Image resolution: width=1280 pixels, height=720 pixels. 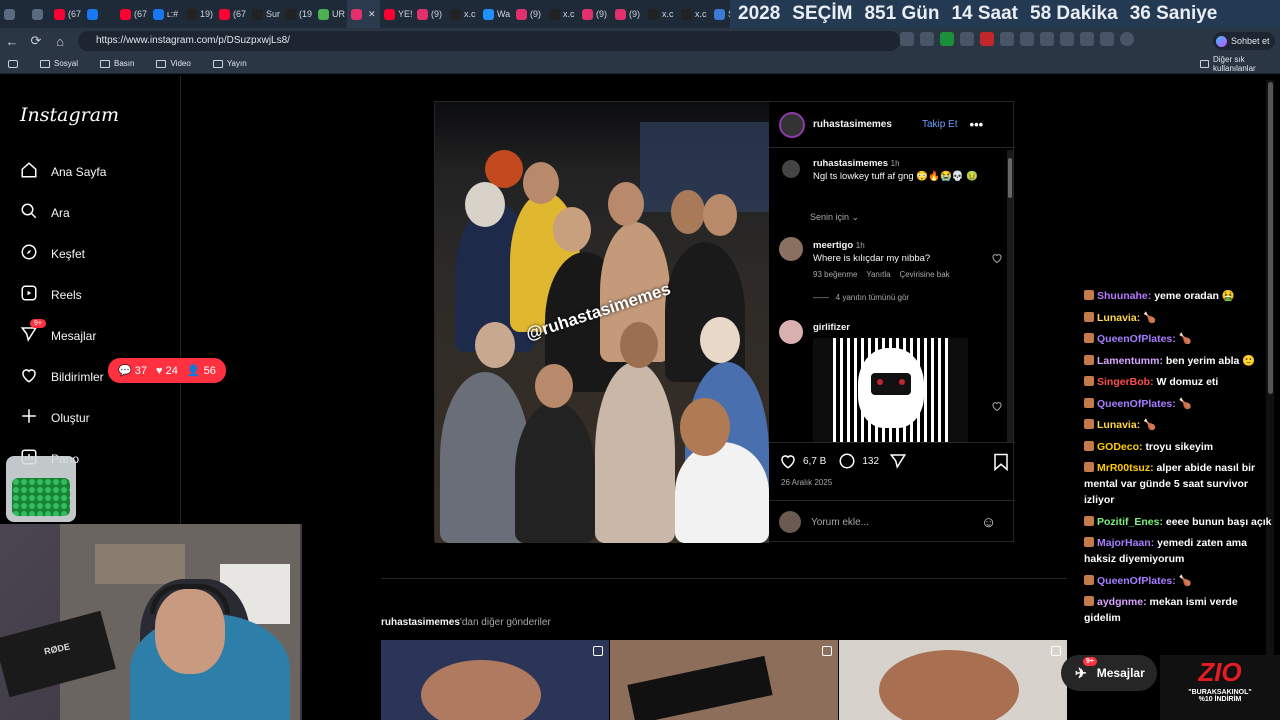 I want to click on bookmark-folder: Video, so click(x=173, y=63).